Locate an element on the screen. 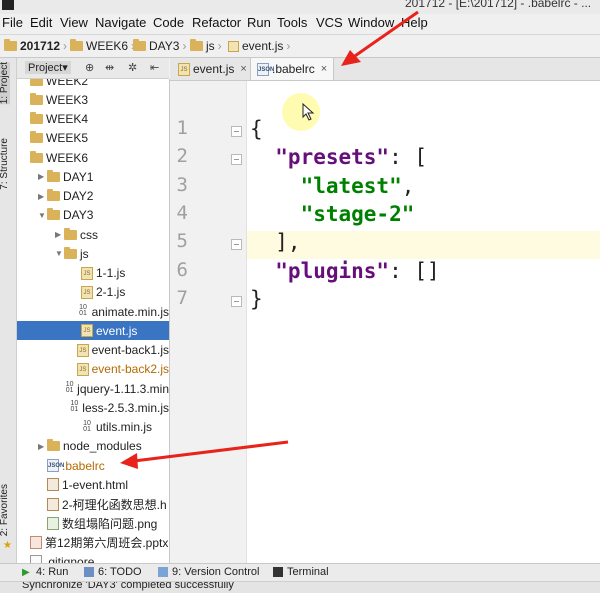 Image resolution: width=600 pixels, height=593 pixels. tool-tab-favorites: 2: Favorites is located at coordinates (5, 510).